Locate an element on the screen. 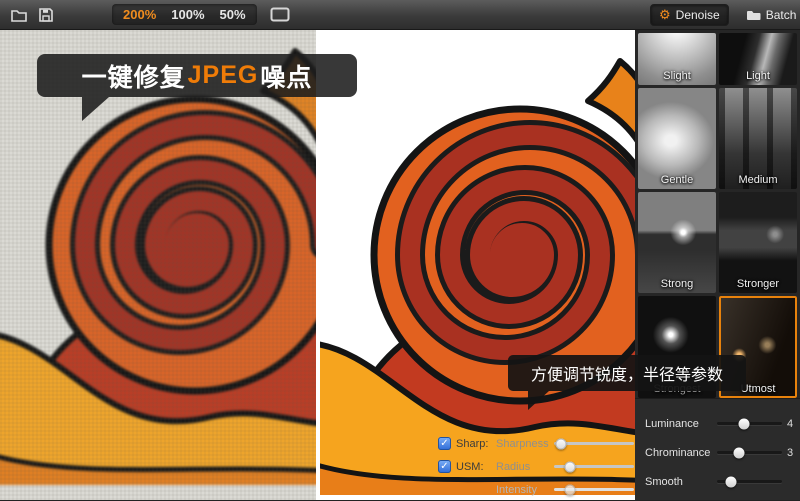  zoom-control-group: 200% 100% 50% is located at coordinates (184, 14).